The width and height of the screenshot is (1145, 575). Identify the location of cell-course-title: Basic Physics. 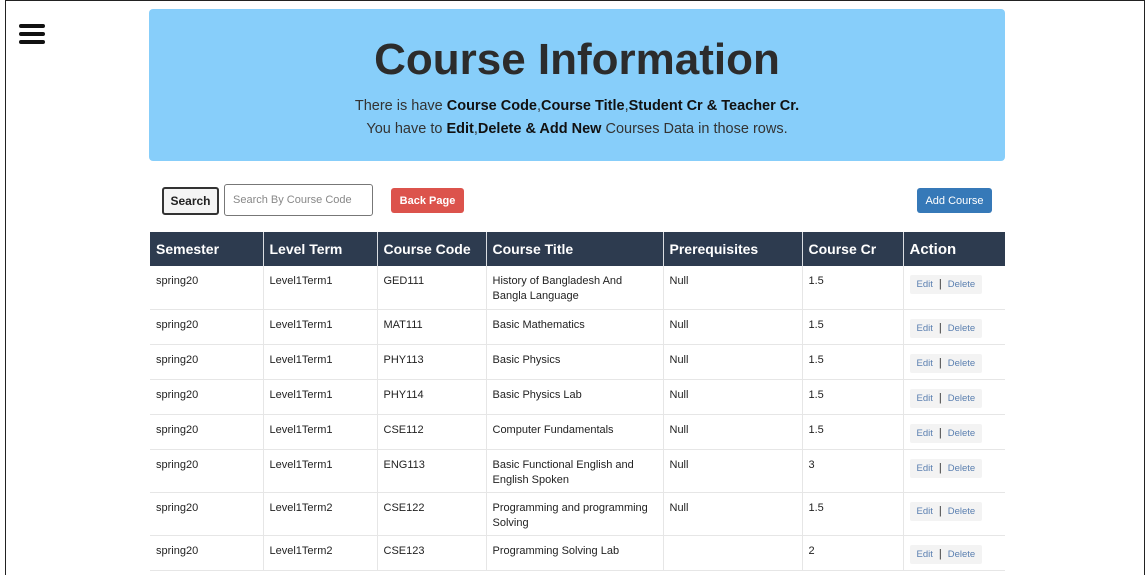
(575, 362).